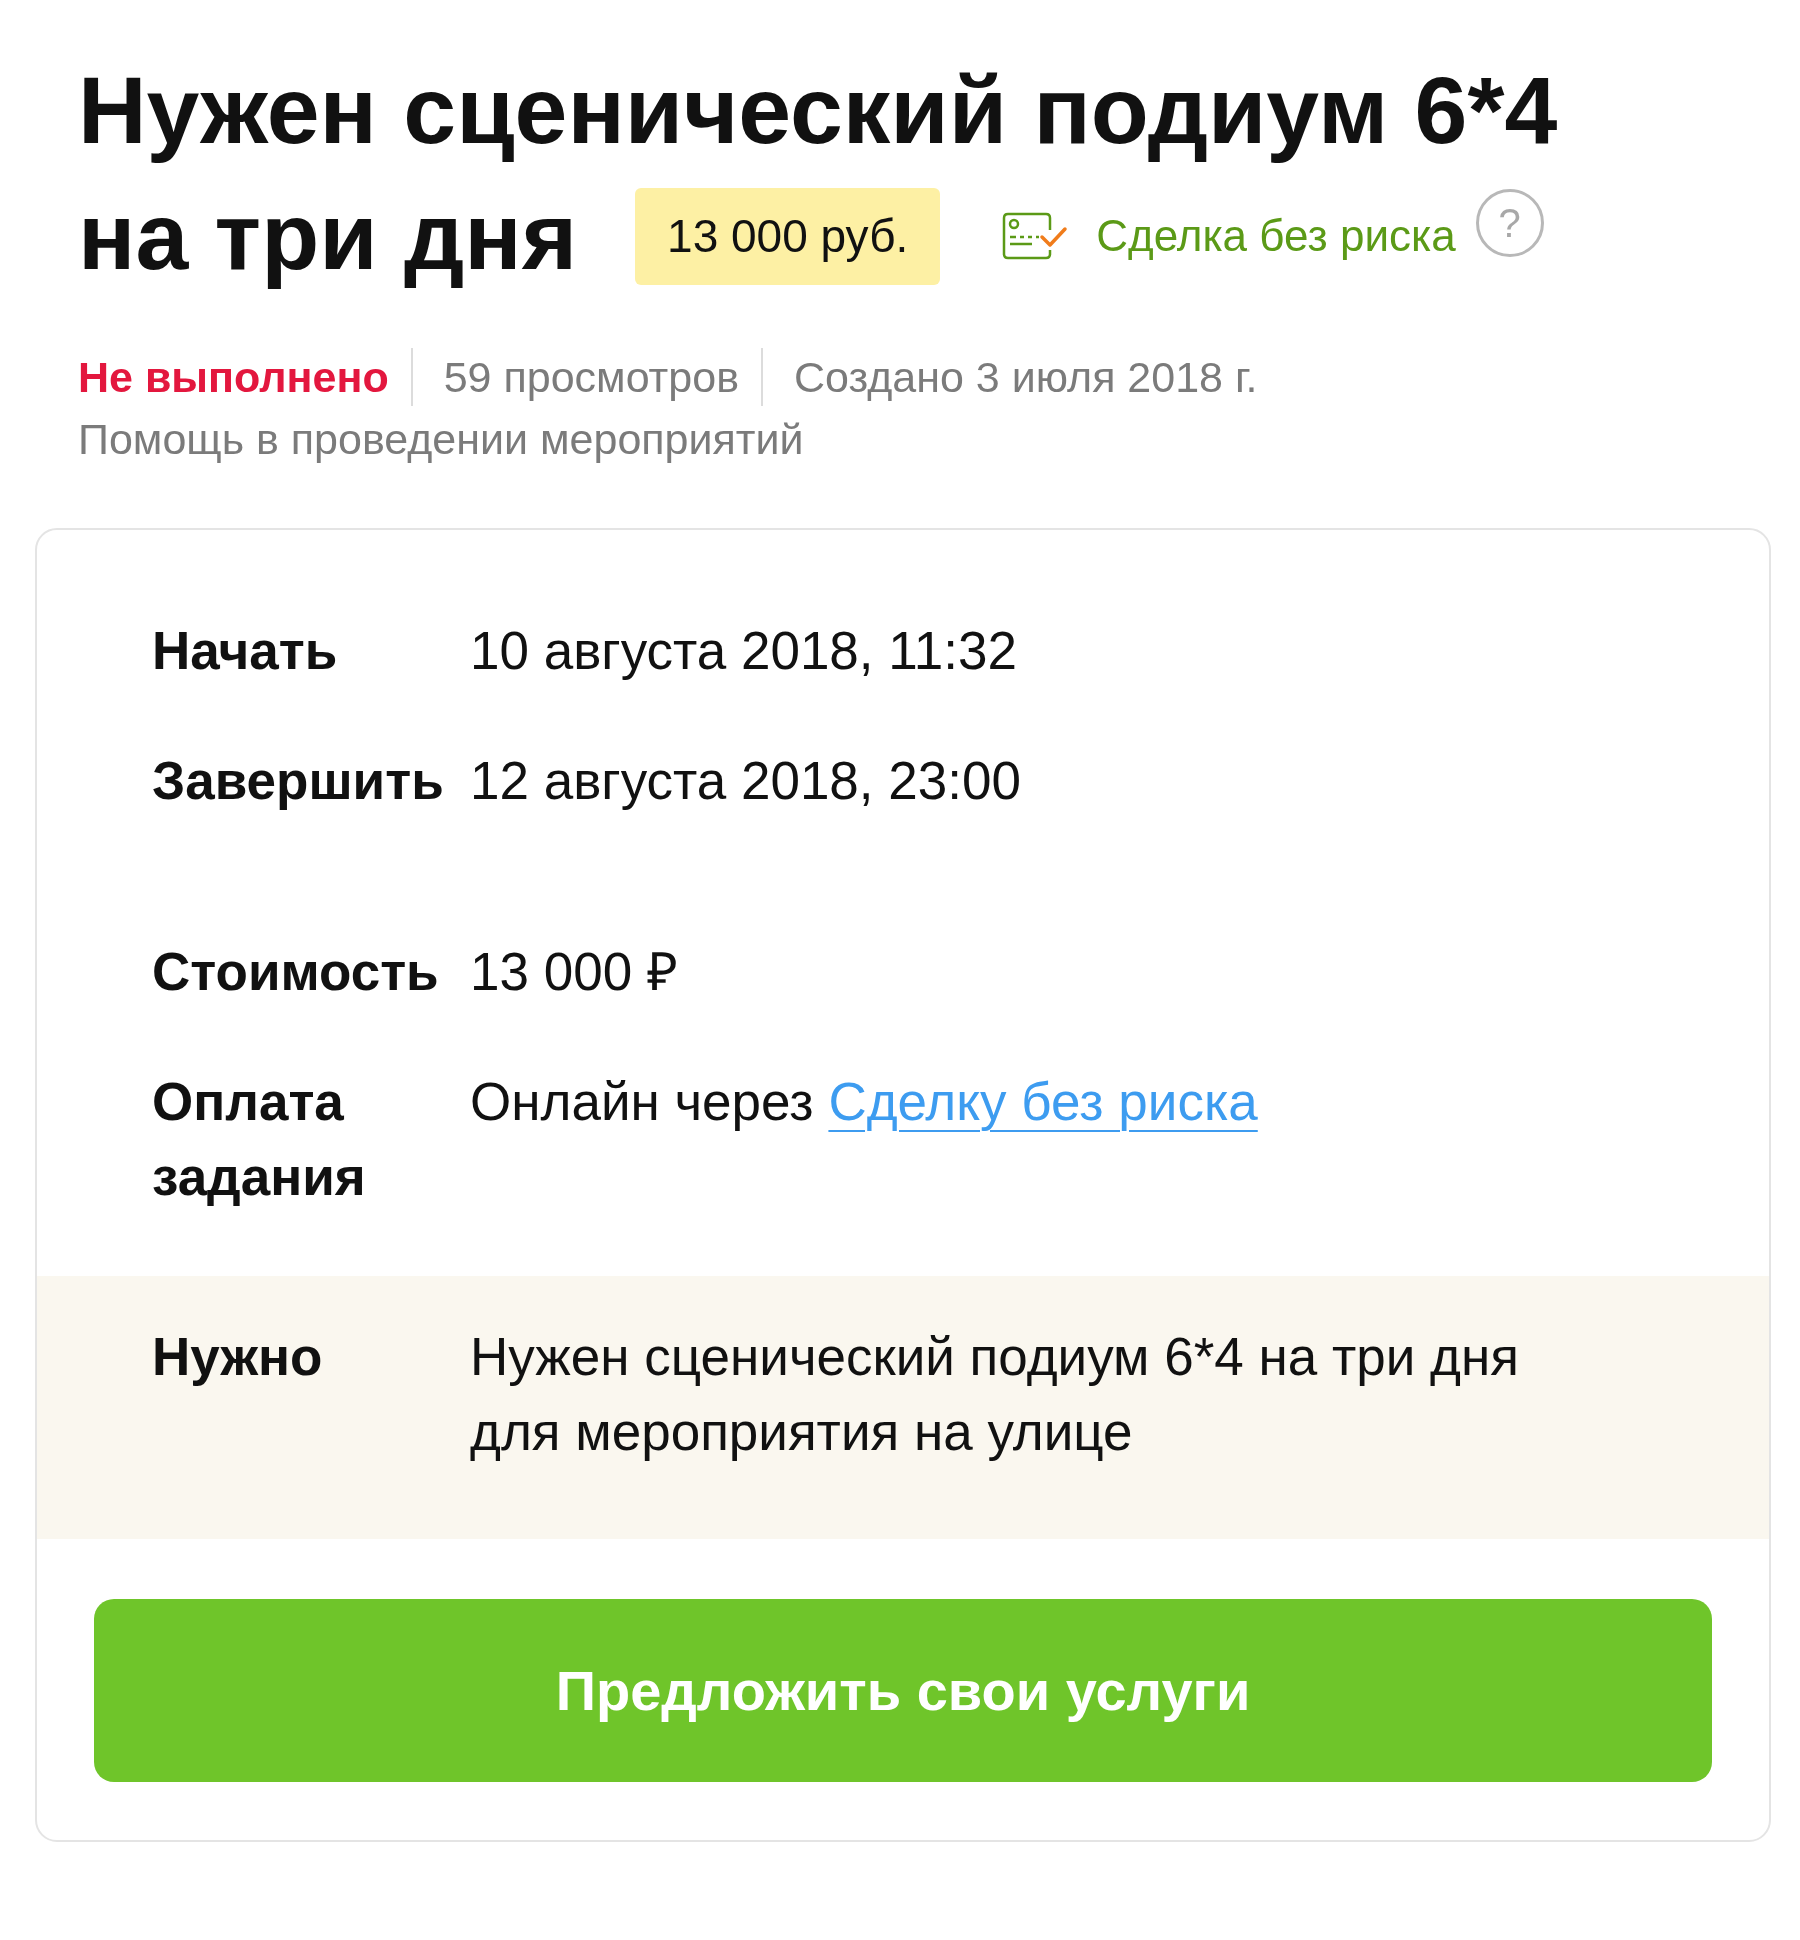 The height and width of the screenshot is (1940, 1800). I want to click on safe-deal-link: Сделку без риска, so click(1043, 1101).